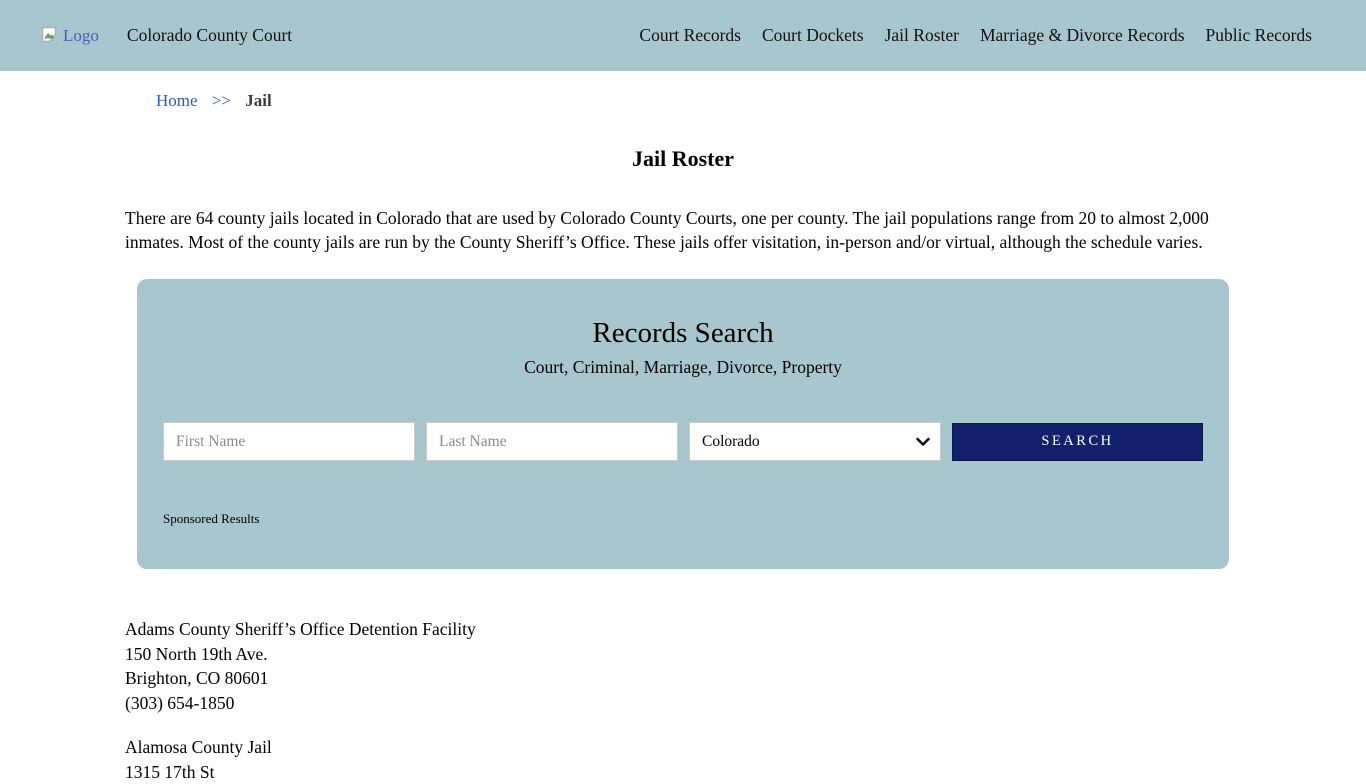  What do you see at coordinates (690, 35) in the screenshot?
I see `nav-court-records: Court Records` at bounding box center [690, 35].